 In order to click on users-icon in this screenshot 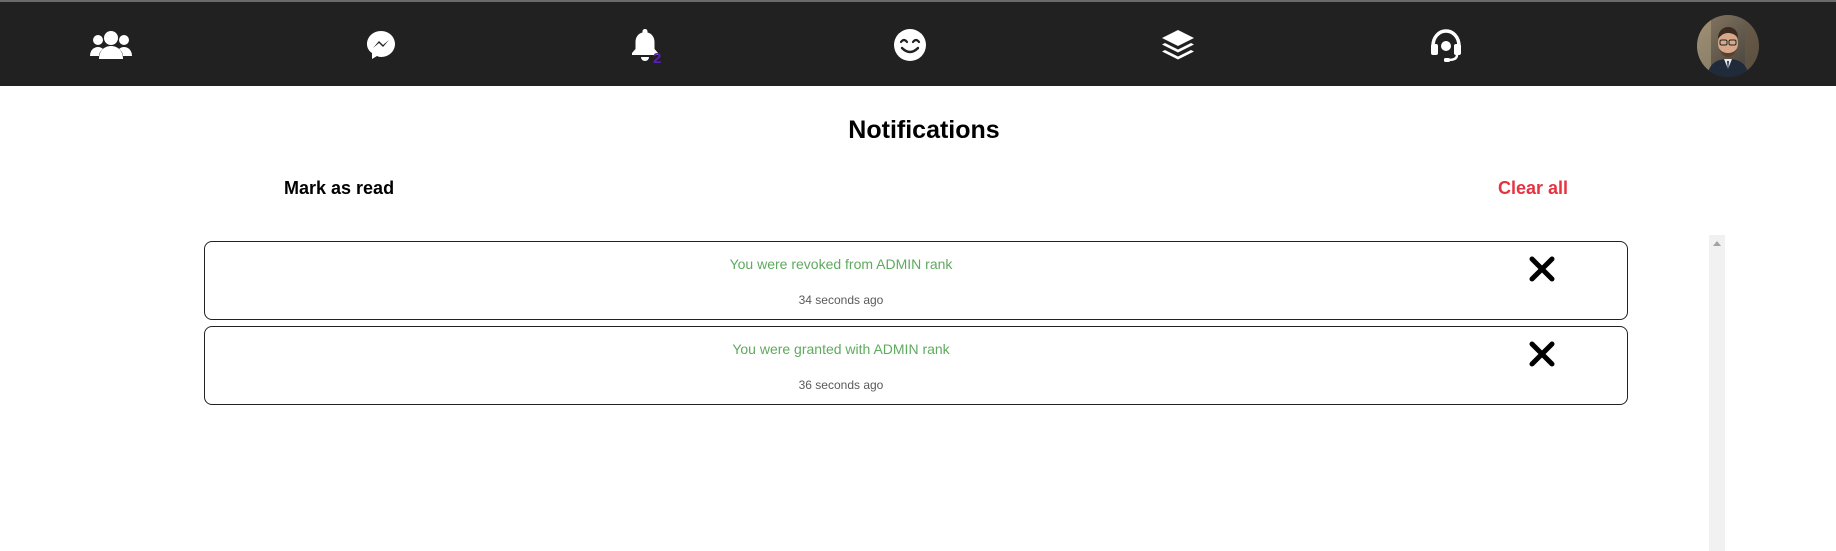, I will do `click(111, 45)`.